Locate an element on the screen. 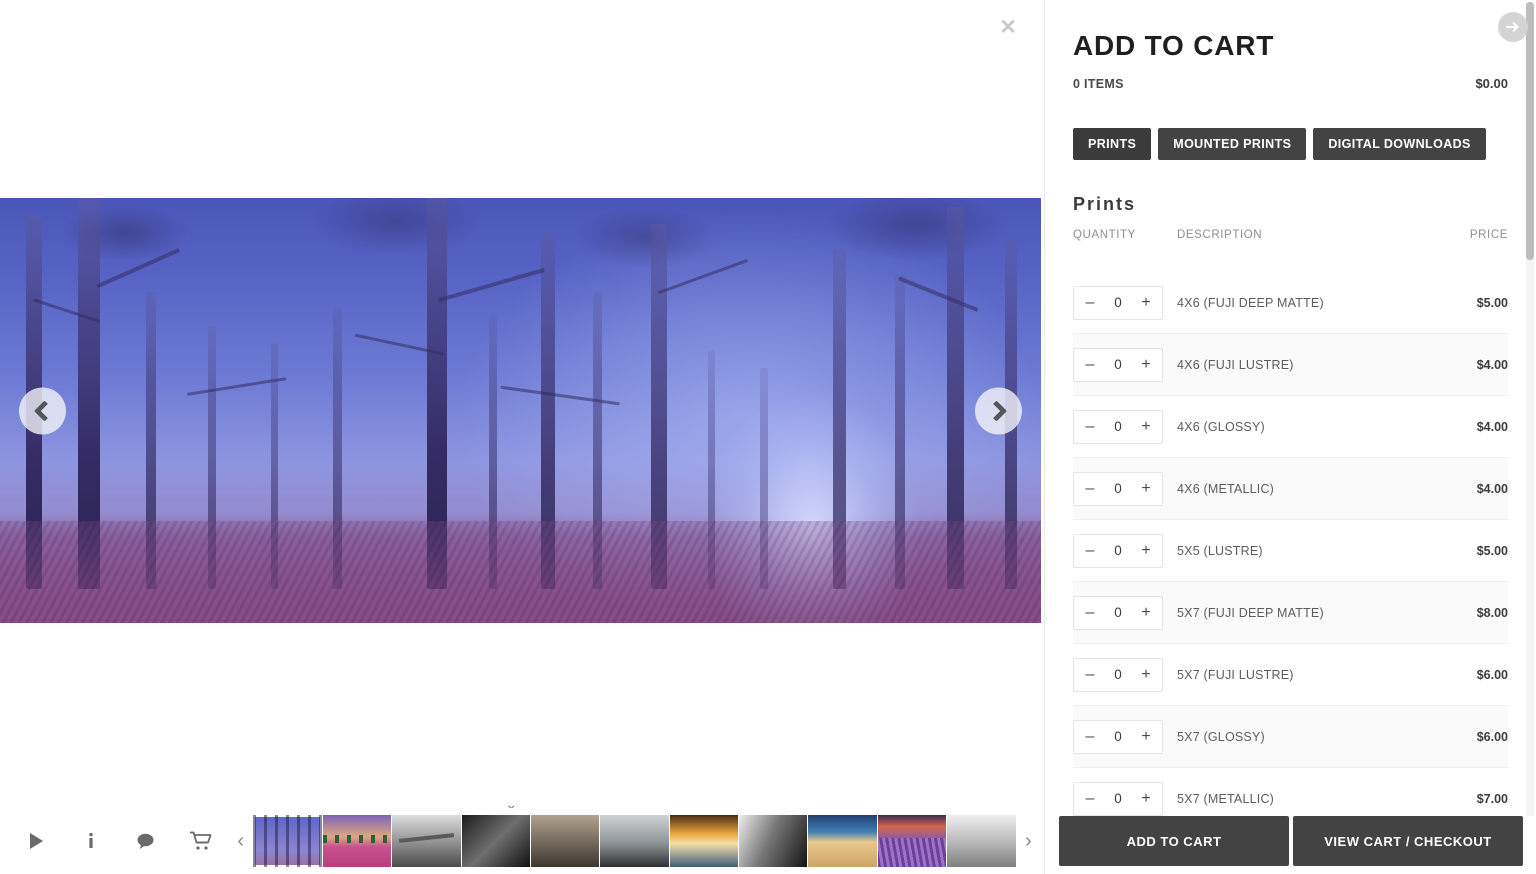  table-row: – 0 +5X7 (GLOSSY) $6.00 is located at coordinates (1290, 737).